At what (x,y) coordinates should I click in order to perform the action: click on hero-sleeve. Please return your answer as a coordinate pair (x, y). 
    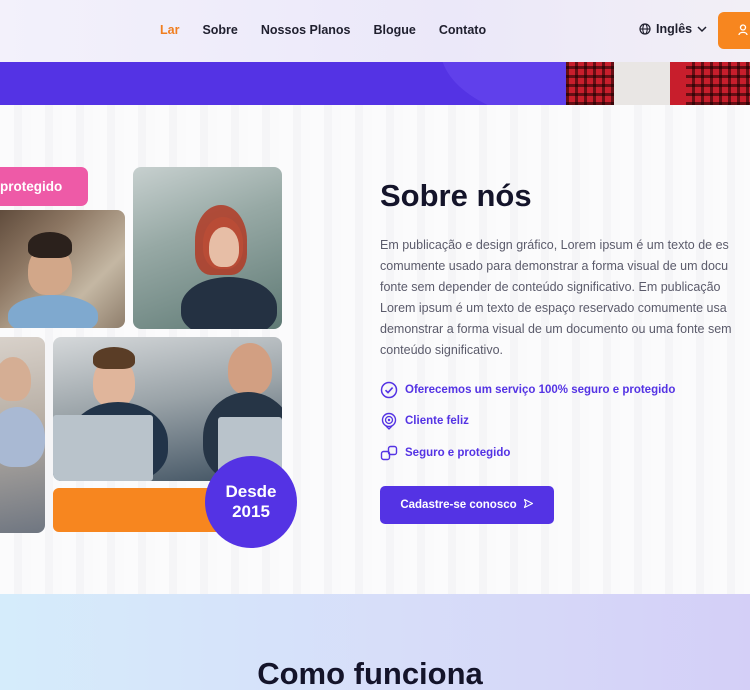
    Looking at the image, I should click on (678, 83).